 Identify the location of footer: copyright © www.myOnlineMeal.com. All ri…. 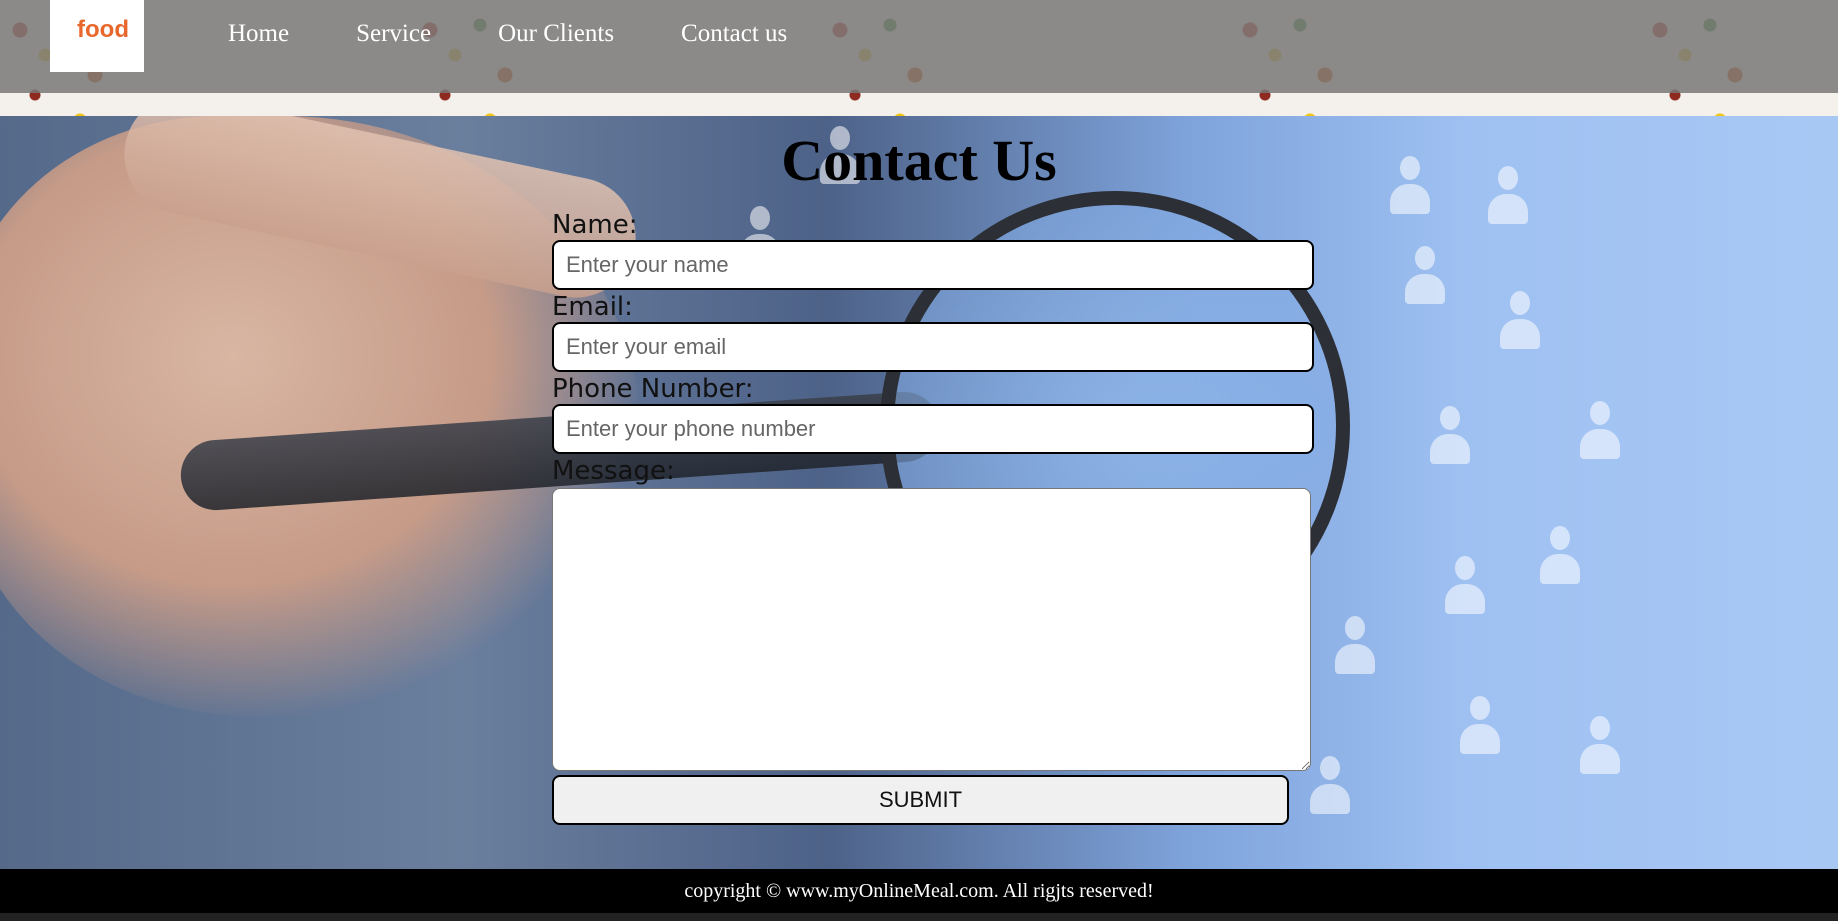
(919, 891).